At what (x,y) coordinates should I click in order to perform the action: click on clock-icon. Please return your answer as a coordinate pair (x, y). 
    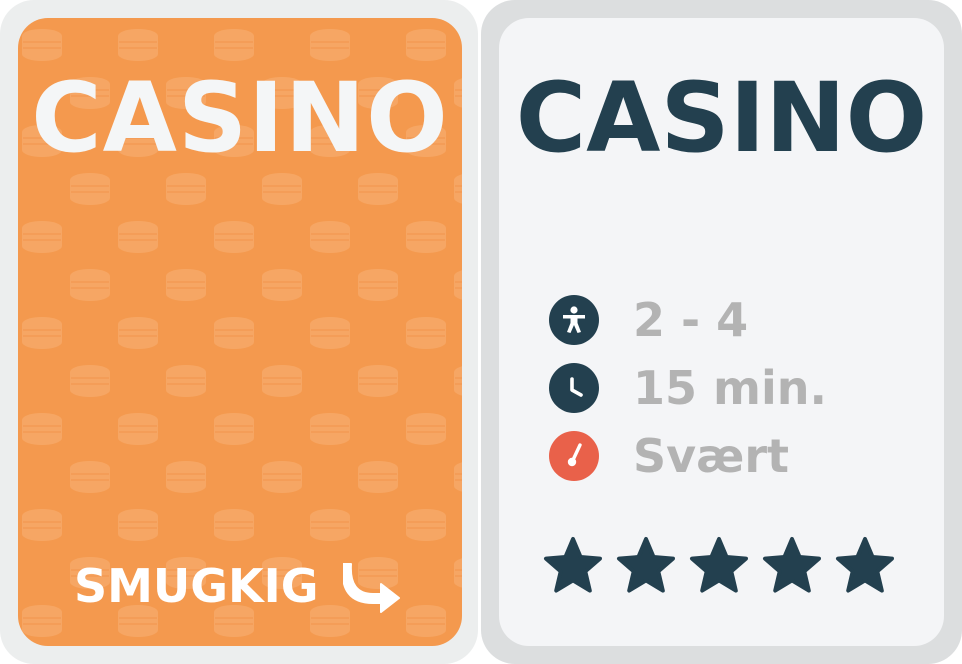
    Looking at the image, I should click on (574, 388).